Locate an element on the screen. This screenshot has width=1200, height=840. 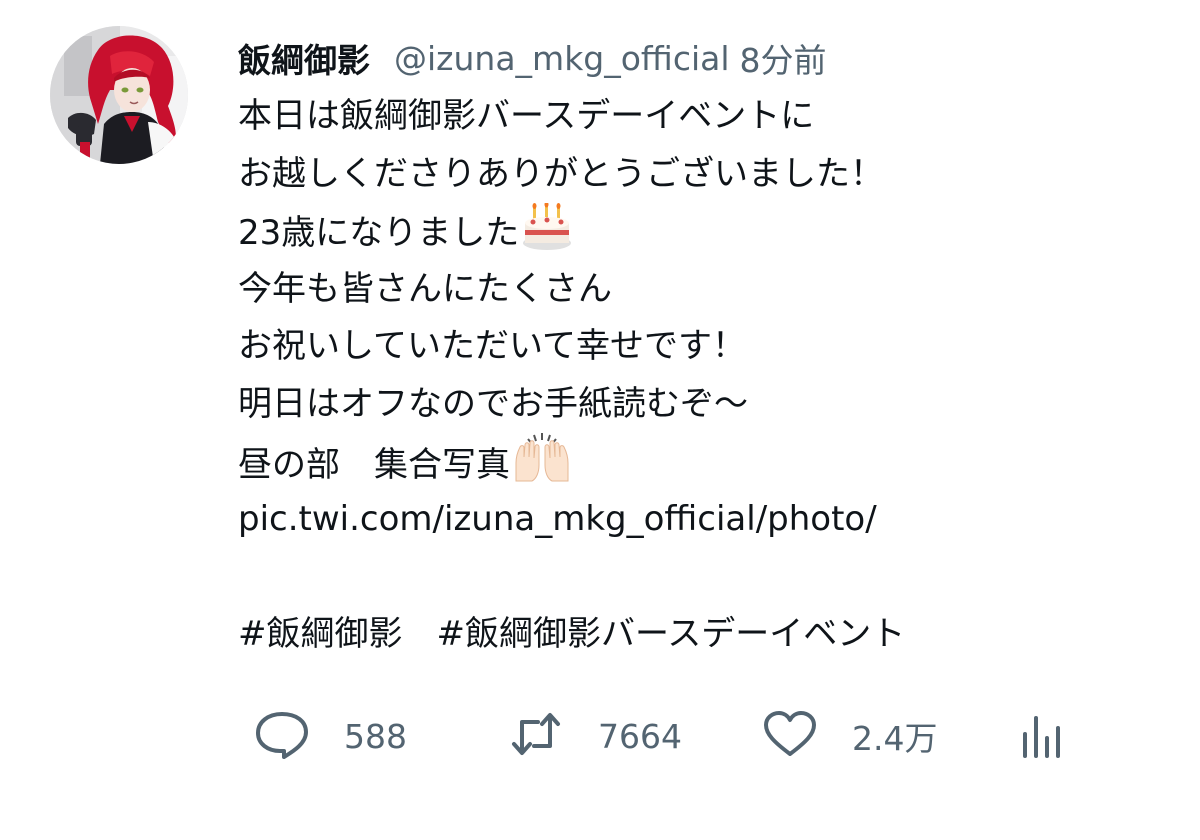
birthday-cake-icon is located at coordinates (547, 235).